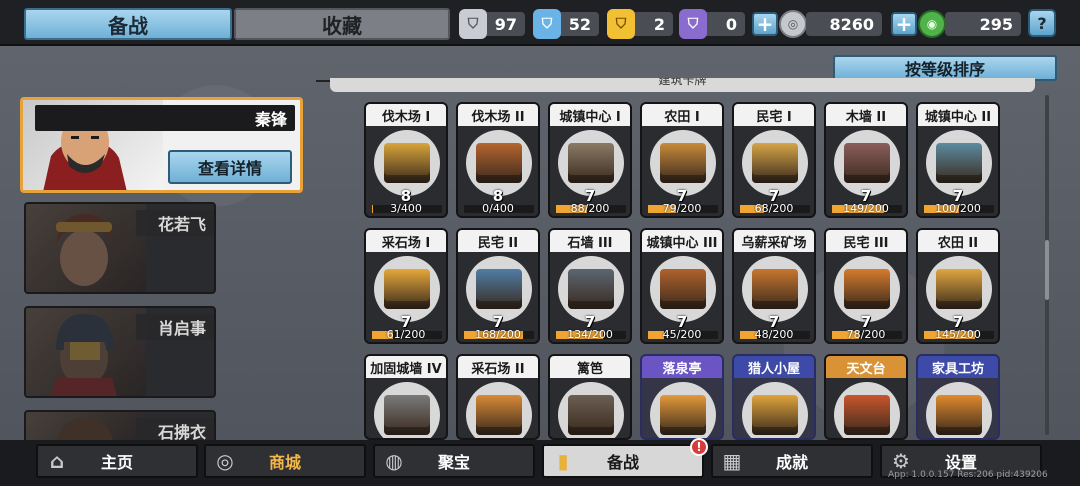  What do you see at coordinates (904, 24) in the screenshot?
I see `add-green-button: +` at bounding box center [904, 24].